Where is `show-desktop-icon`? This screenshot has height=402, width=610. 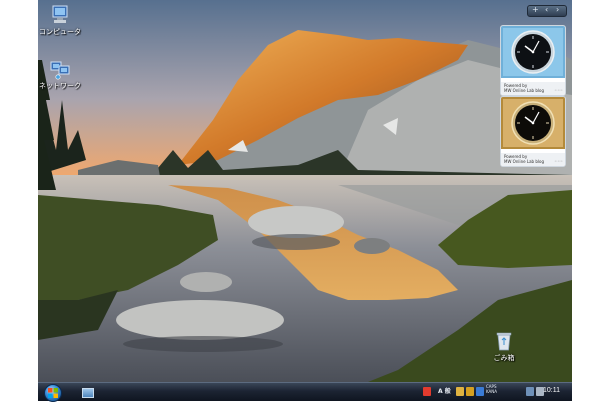 show-desktop-icon is located at coordinates (88, 393).